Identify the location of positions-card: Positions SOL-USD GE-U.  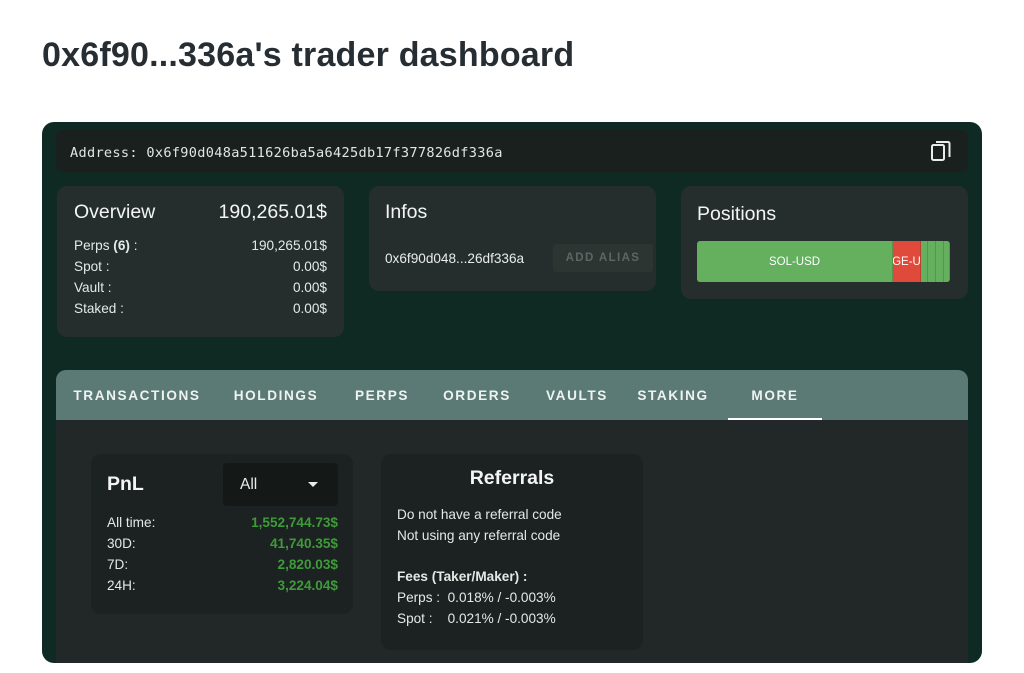
(824, 242).